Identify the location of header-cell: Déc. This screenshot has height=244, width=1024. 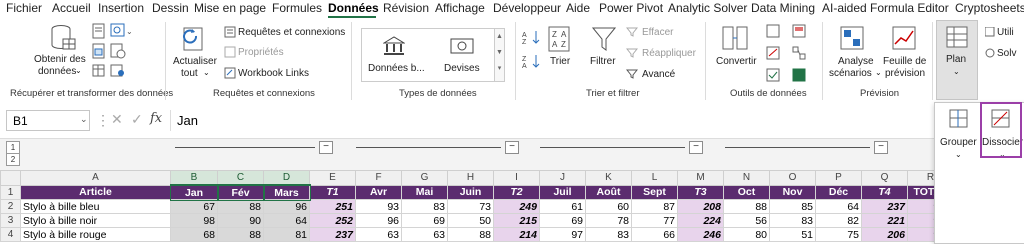
(838, 192).